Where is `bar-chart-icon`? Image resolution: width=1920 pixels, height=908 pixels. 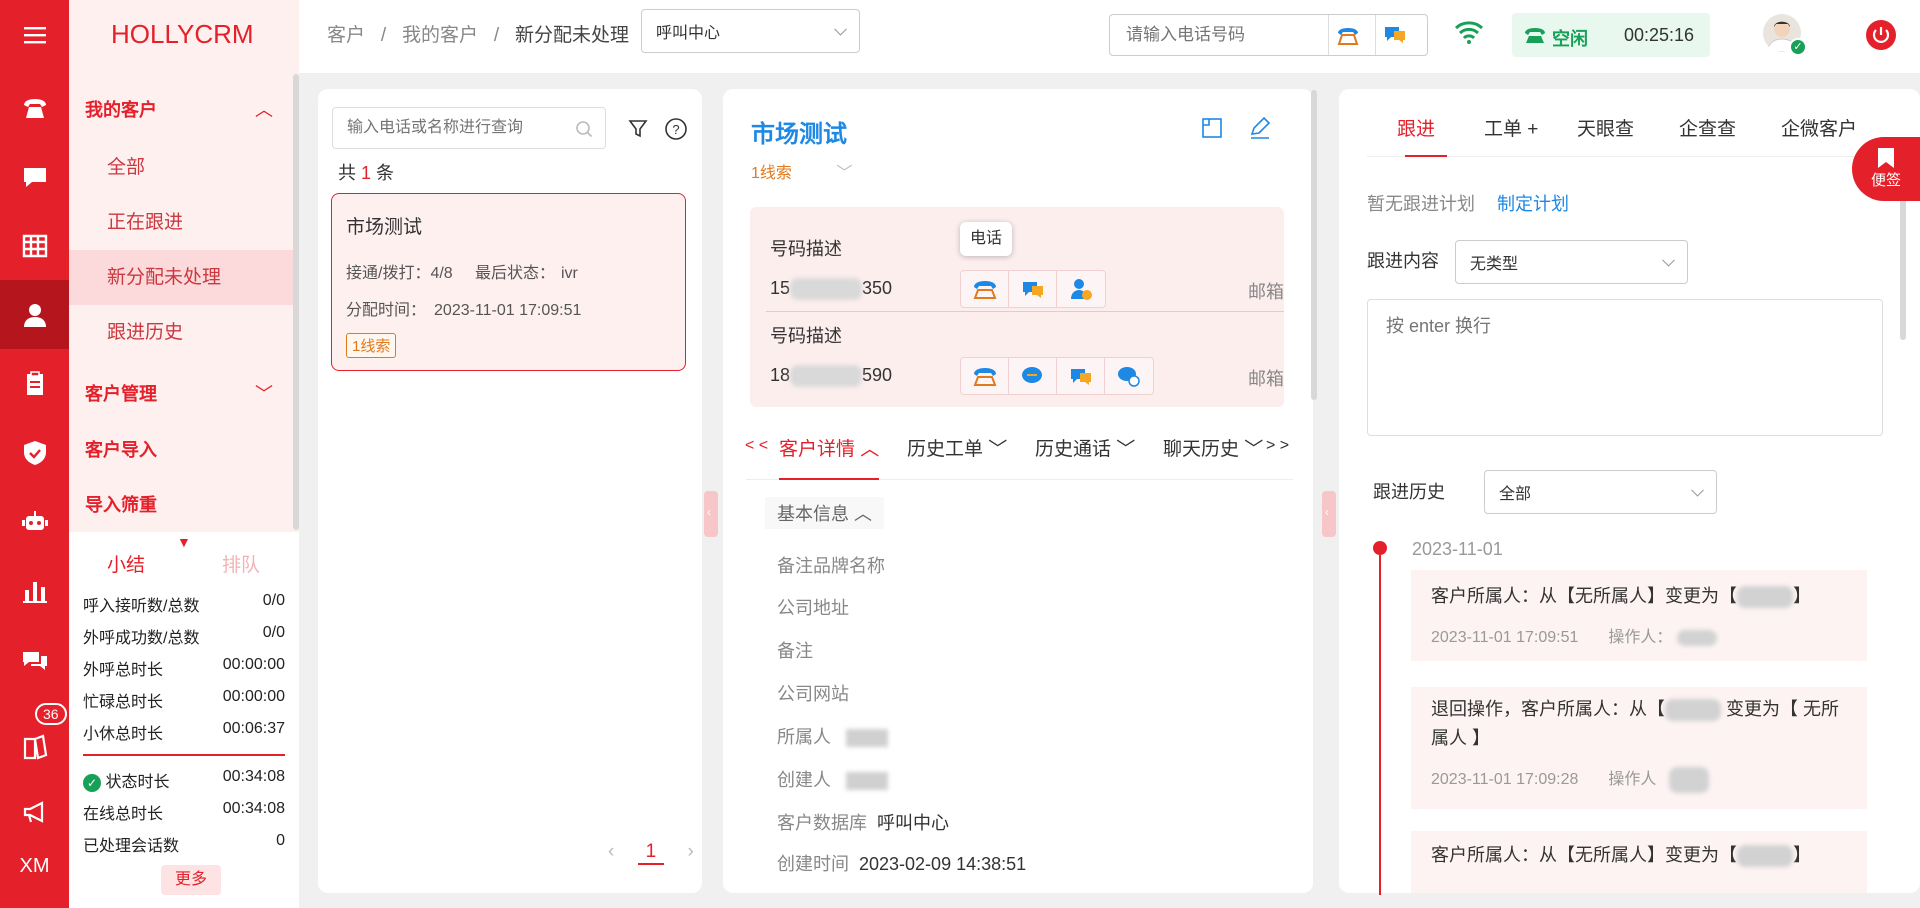 bar-chart-icon is located at coordinates (34, 590).